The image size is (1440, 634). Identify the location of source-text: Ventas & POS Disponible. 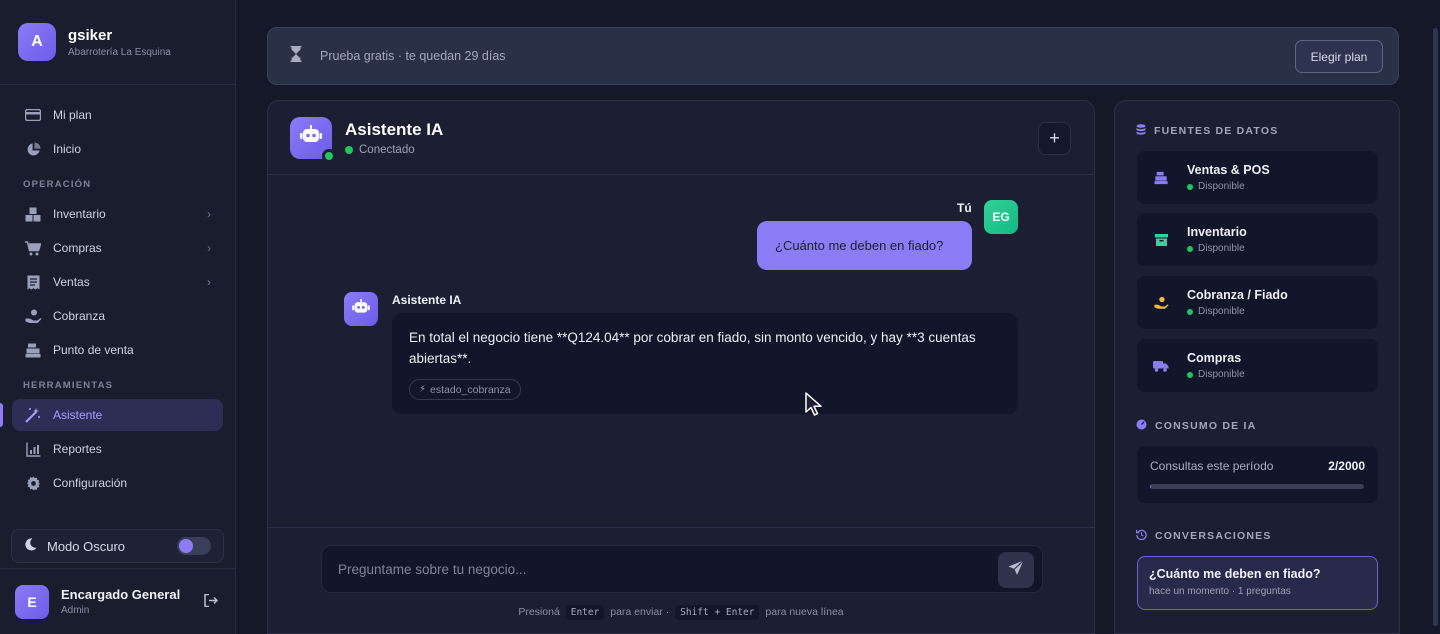
(1228, 177).